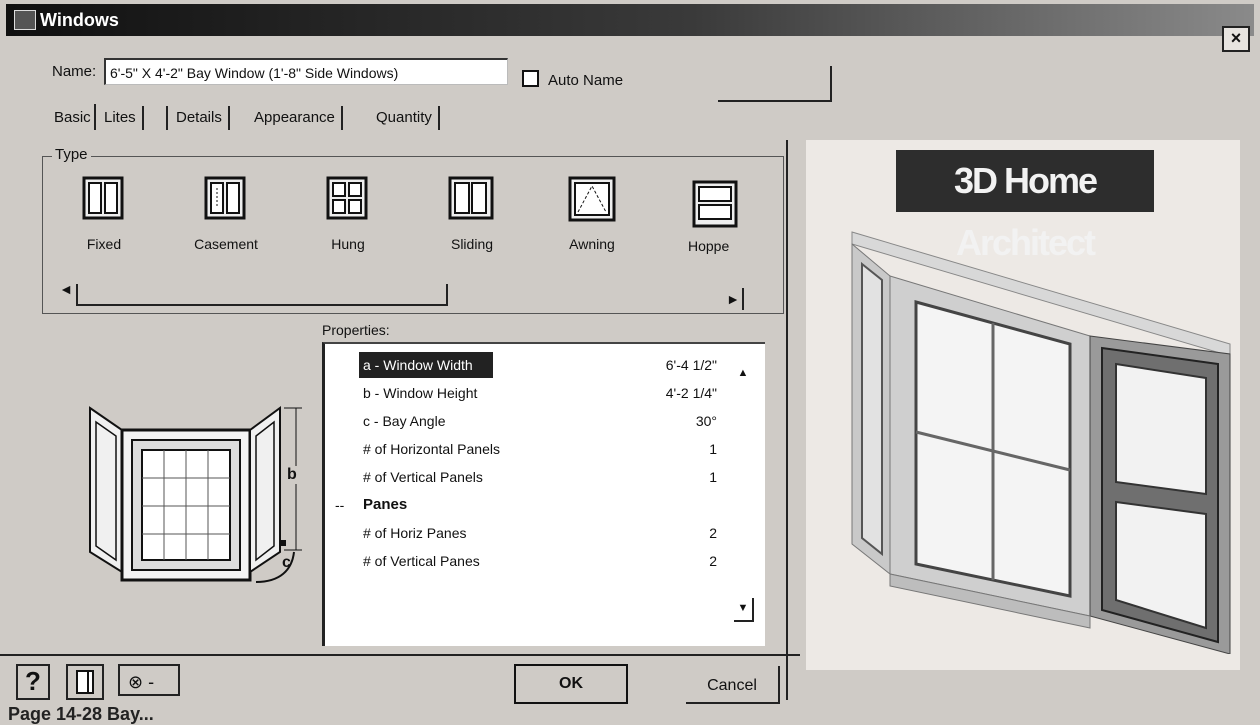  Describe the element at coordinates (400, 655) in the screenshot. I see `bottom-divider` at that location.